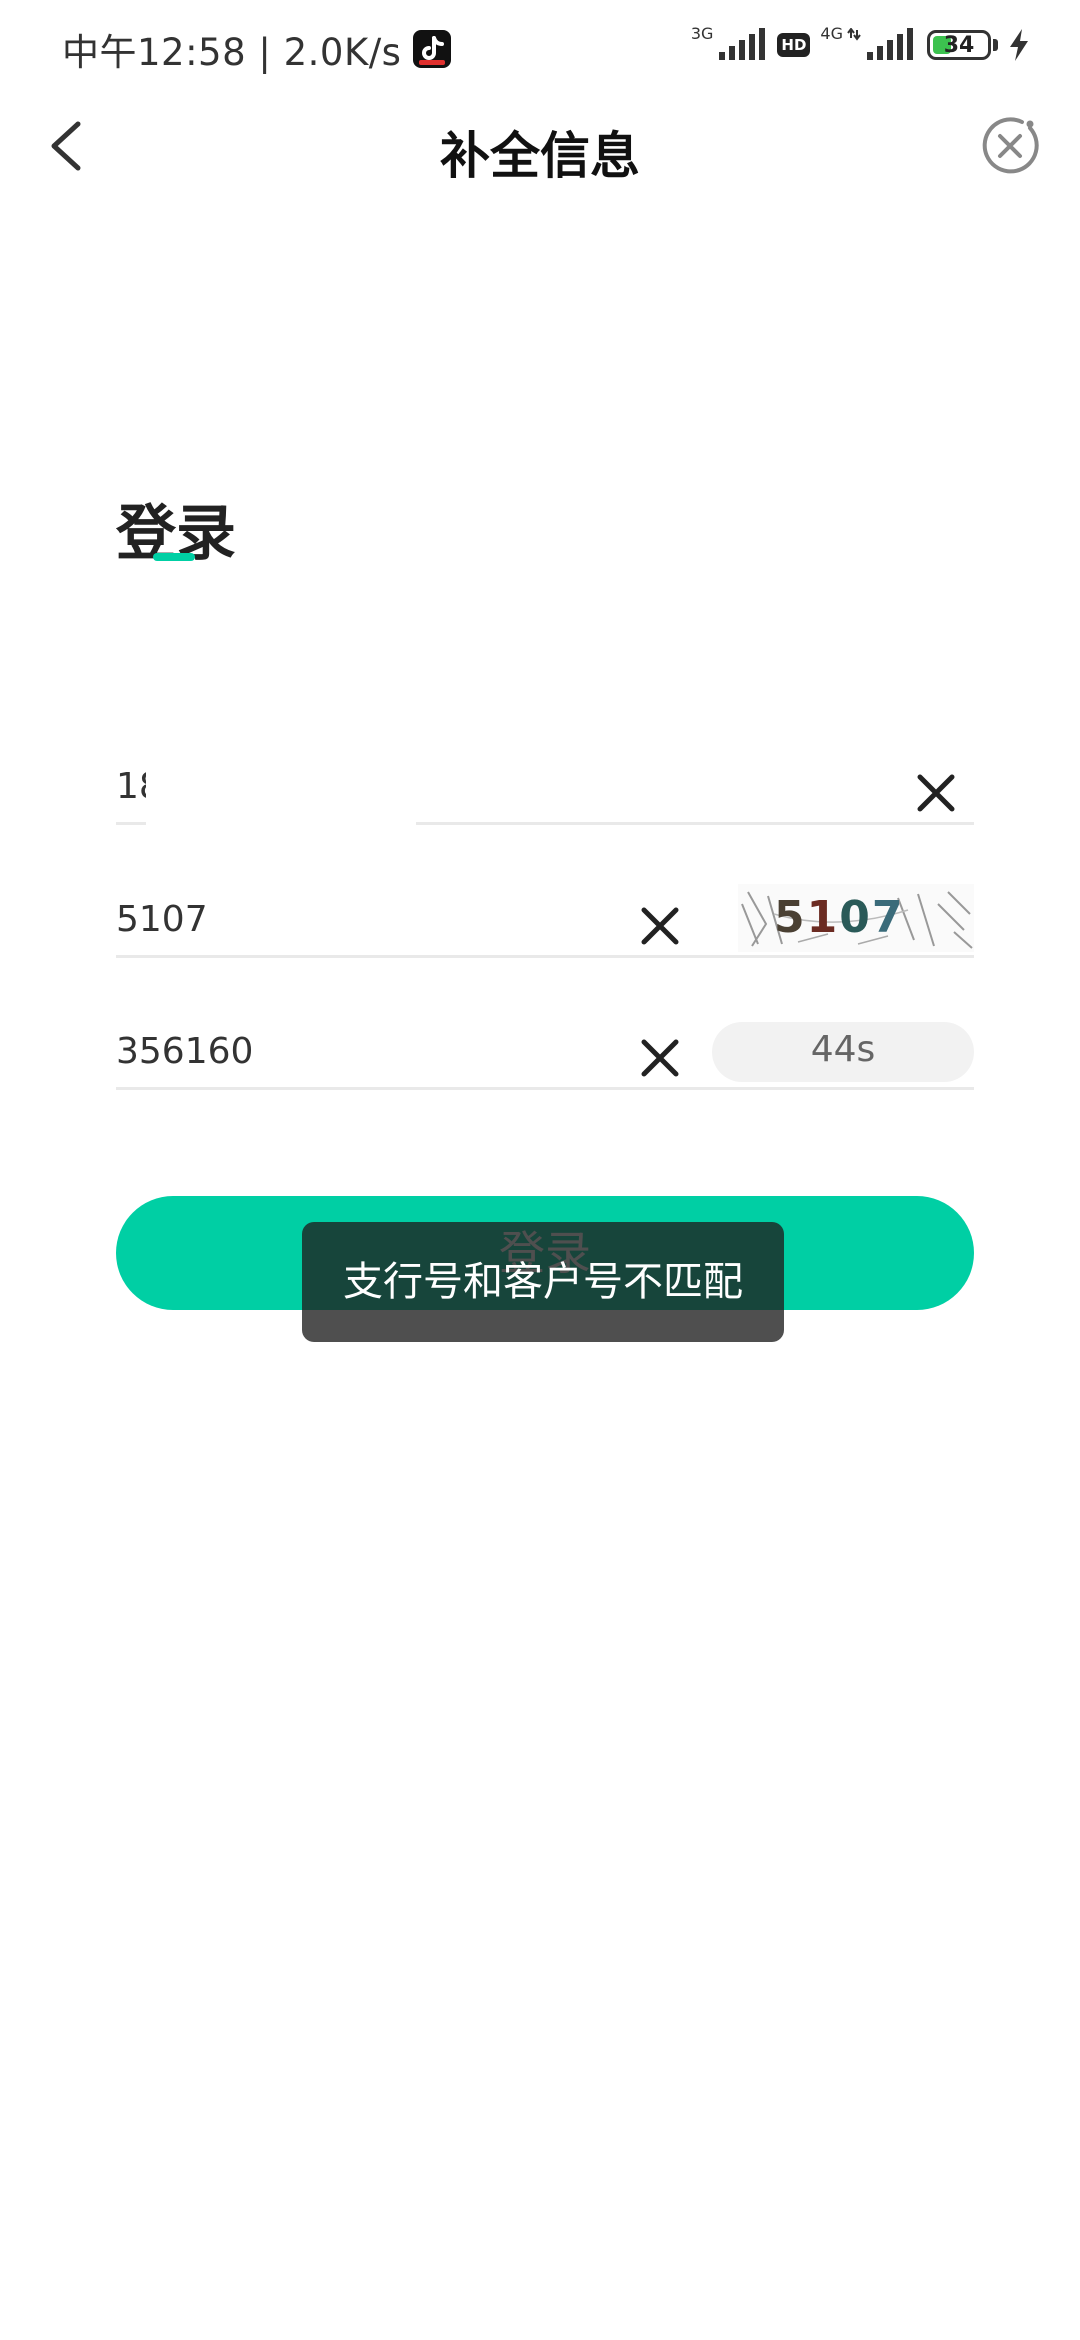 The width and height of the screenshot is (1080, 2340). What do you see at coordinates (995, 45) in the screenshot?
I see `battery-cap` at bounding box center [995, 45].